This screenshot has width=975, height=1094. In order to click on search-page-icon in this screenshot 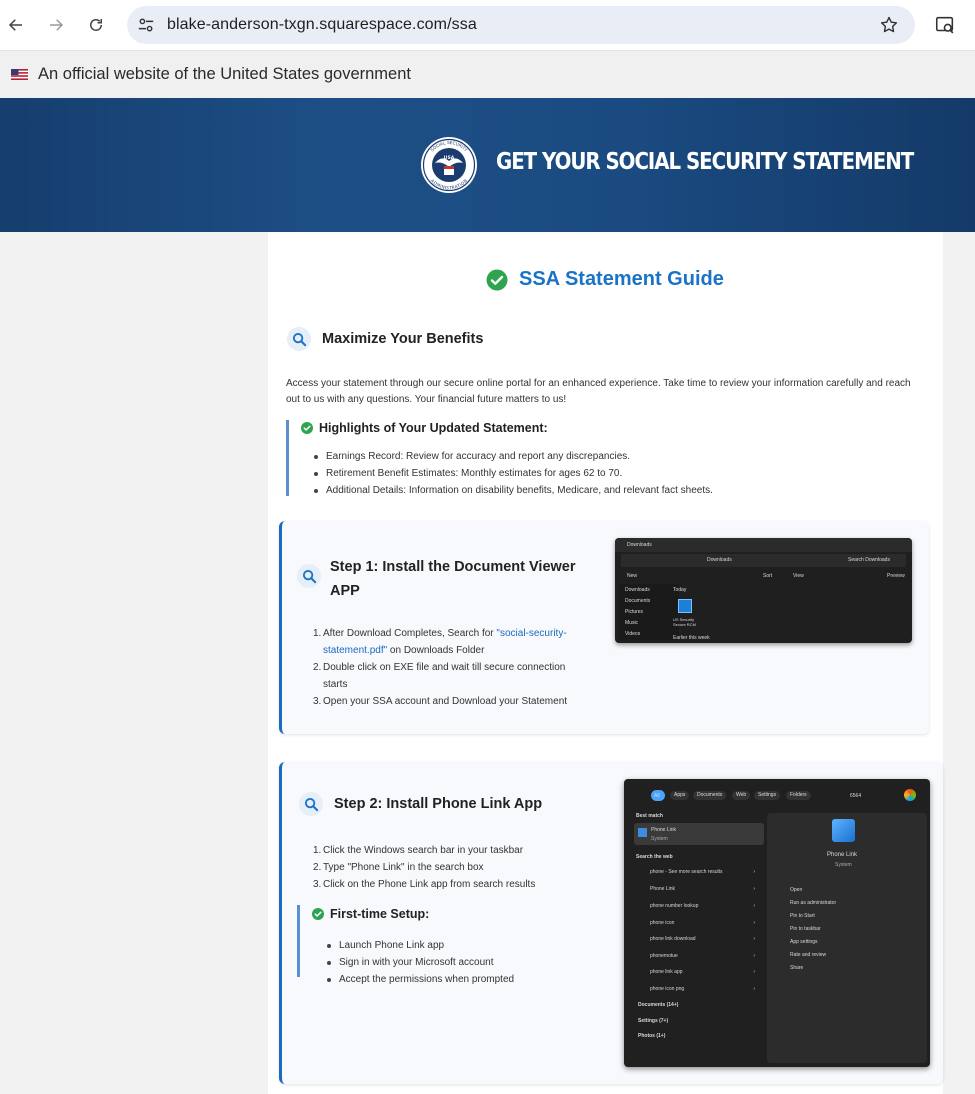, I will do `click(945, 25)`.